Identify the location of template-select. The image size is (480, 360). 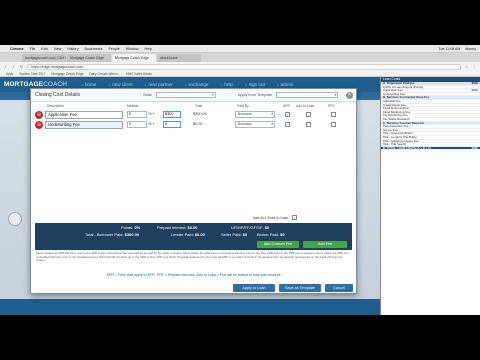
(307, 95).